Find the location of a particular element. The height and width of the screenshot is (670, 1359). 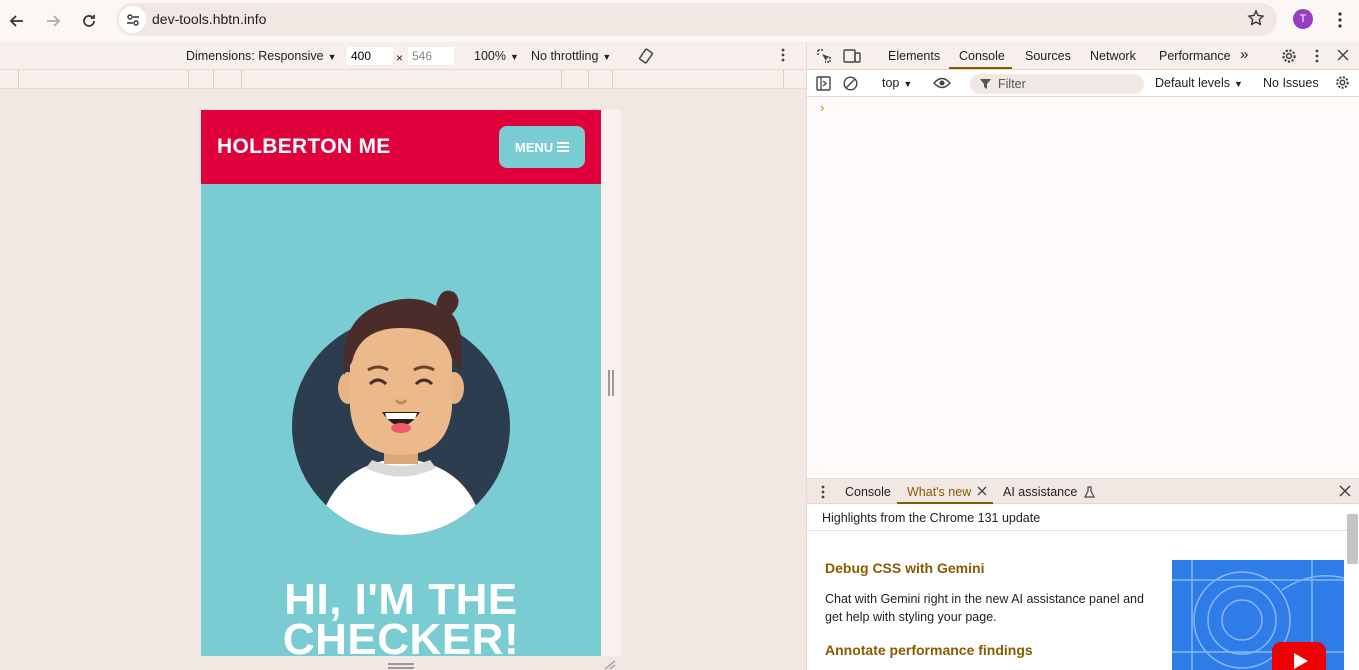

inspect-icon is located at coordinates (824, 56).